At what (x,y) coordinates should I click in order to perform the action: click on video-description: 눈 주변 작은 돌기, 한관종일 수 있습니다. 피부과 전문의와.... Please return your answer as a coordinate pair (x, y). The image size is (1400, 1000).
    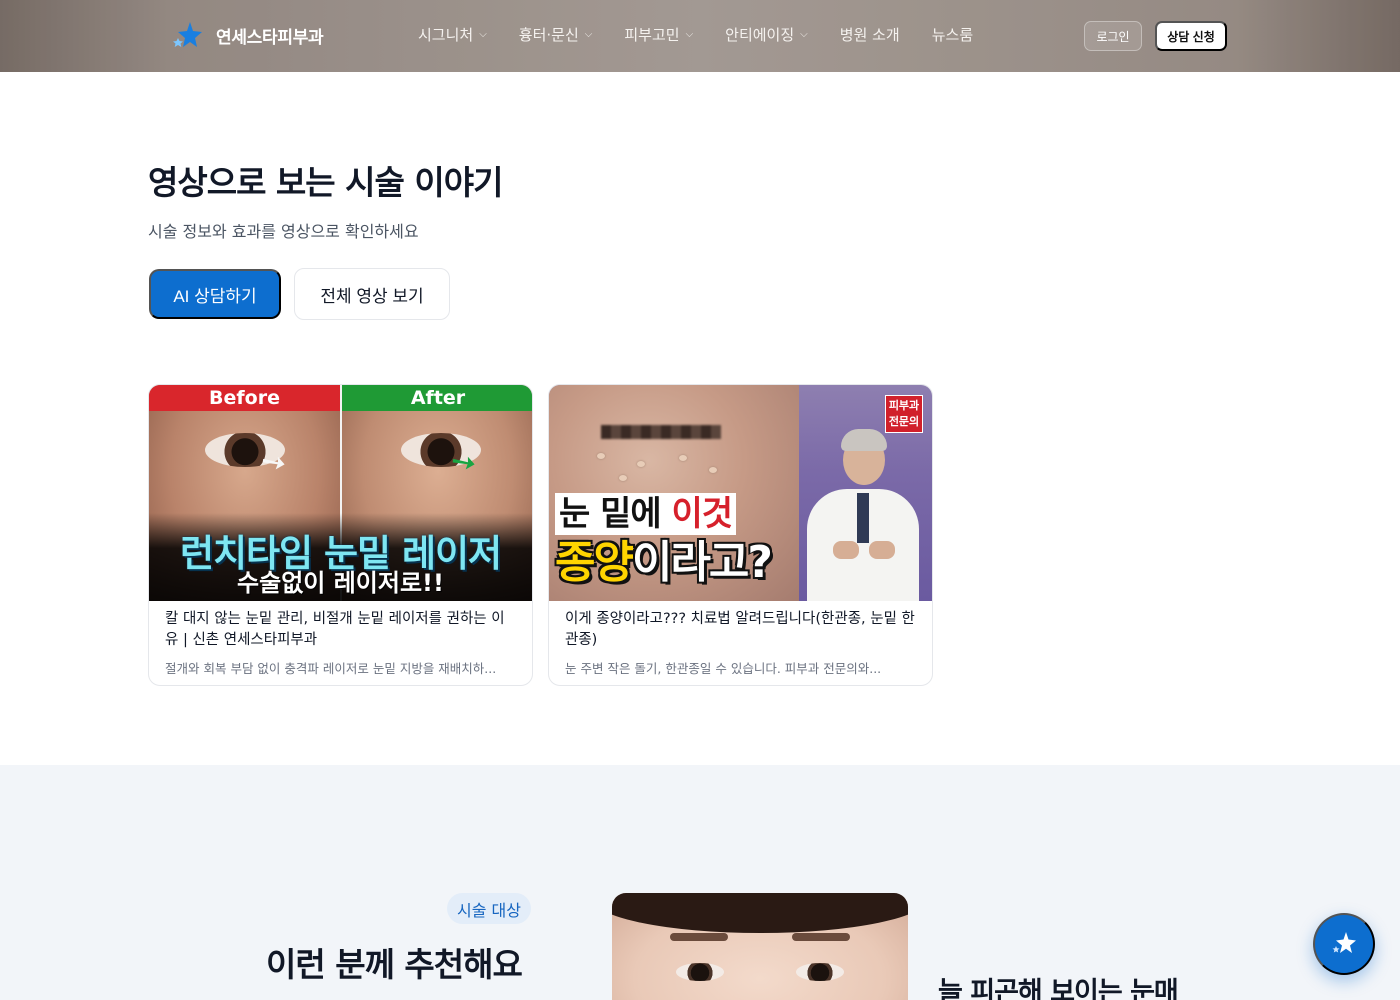
    Looking at the image, I should click on (723, 668).